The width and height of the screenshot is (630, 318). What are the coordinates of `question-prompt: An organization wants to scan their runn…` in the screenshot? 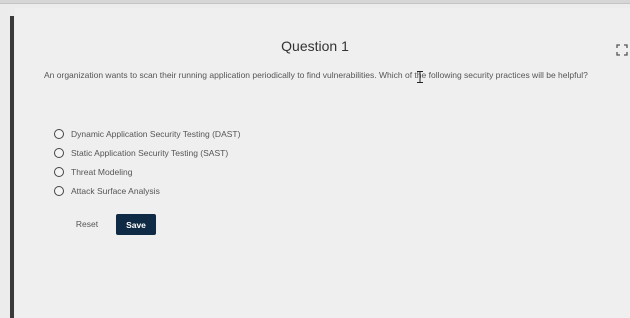 It's located at (316, 75).